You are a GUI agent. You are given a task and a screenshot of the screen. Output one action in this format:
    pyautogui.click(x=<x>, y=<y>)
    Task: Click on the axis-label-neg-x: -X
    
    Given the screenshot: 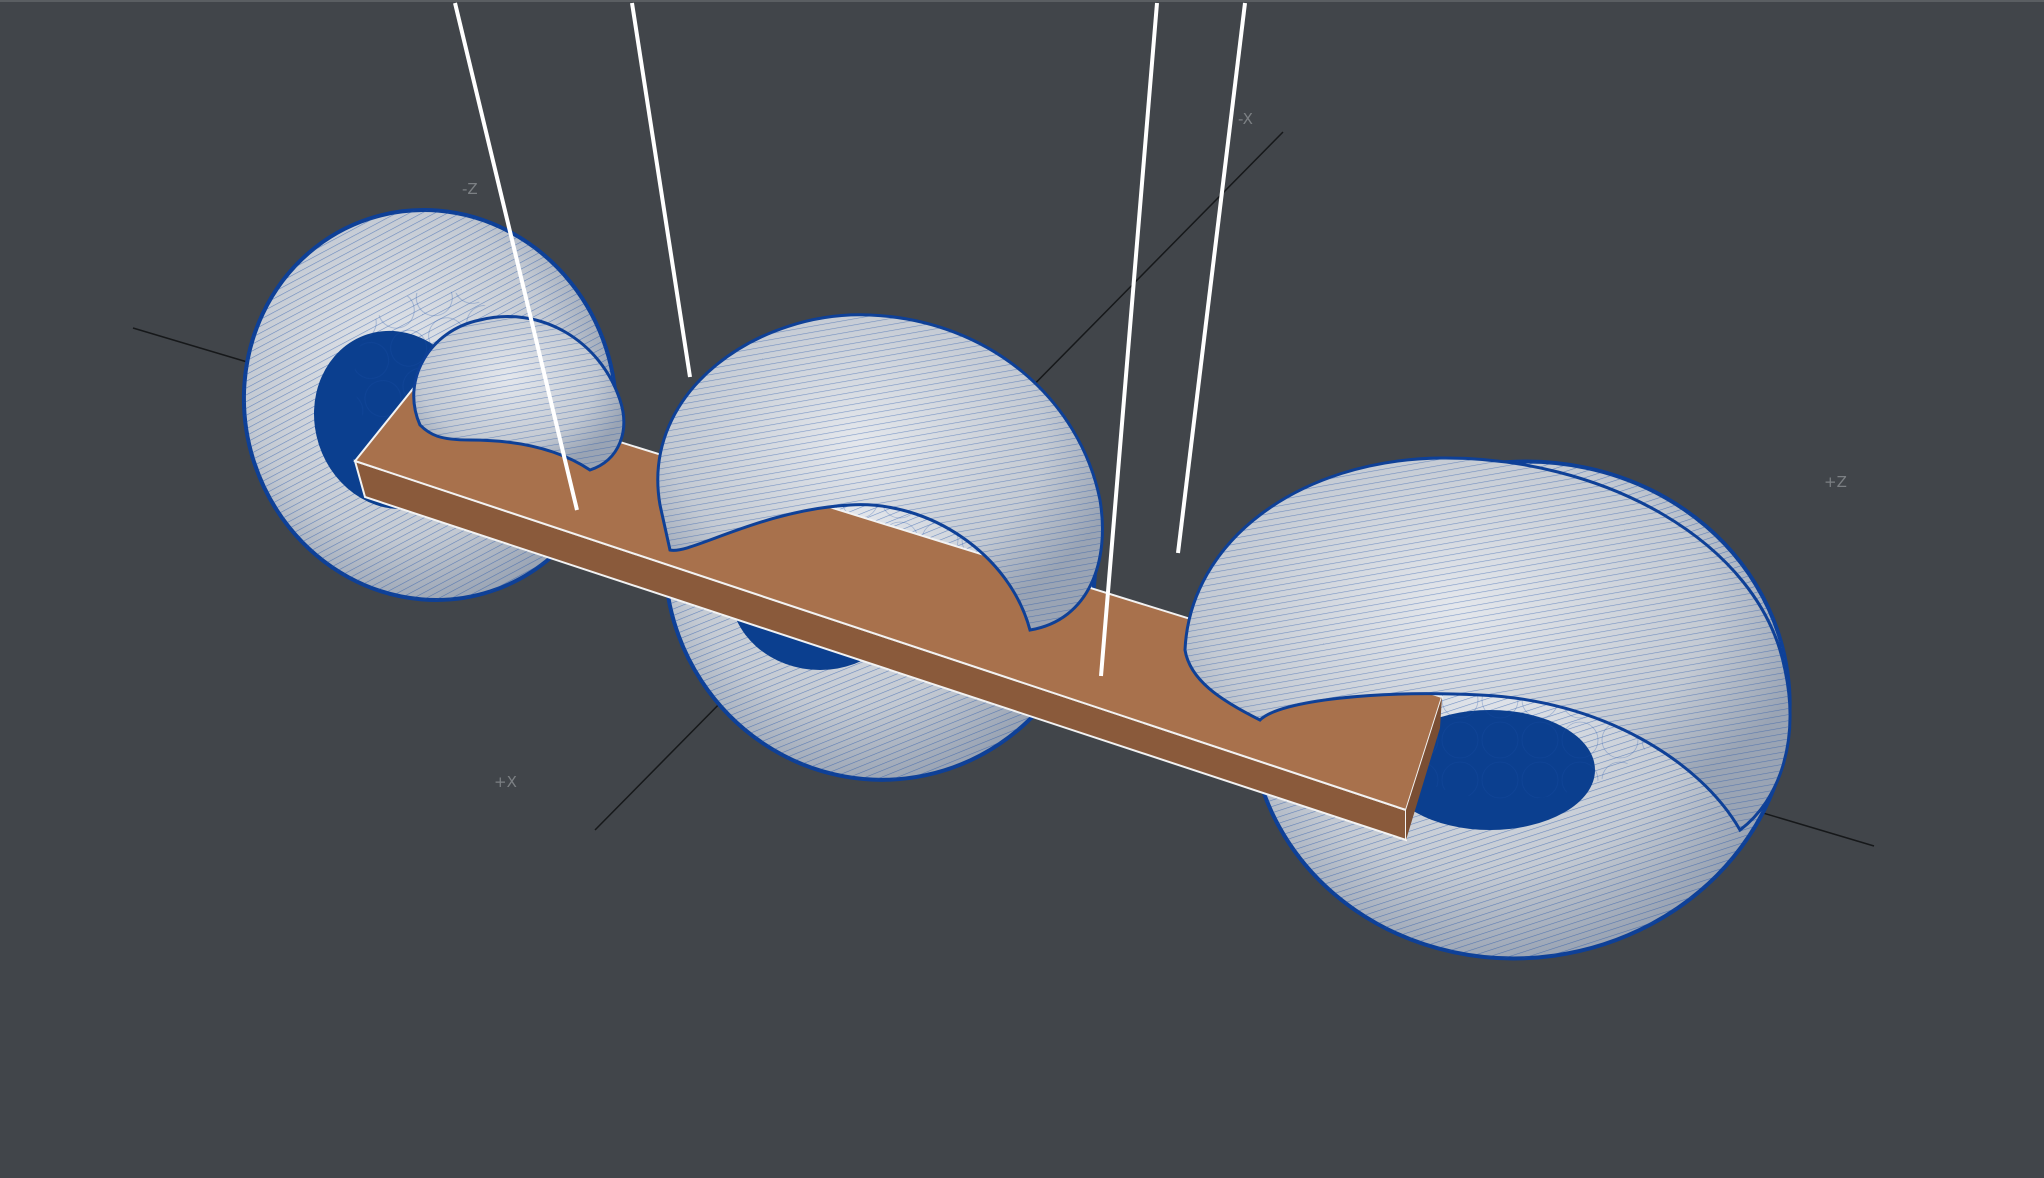 What is the action you would take?
    pyautogui.click(x=1245, y=119)
    